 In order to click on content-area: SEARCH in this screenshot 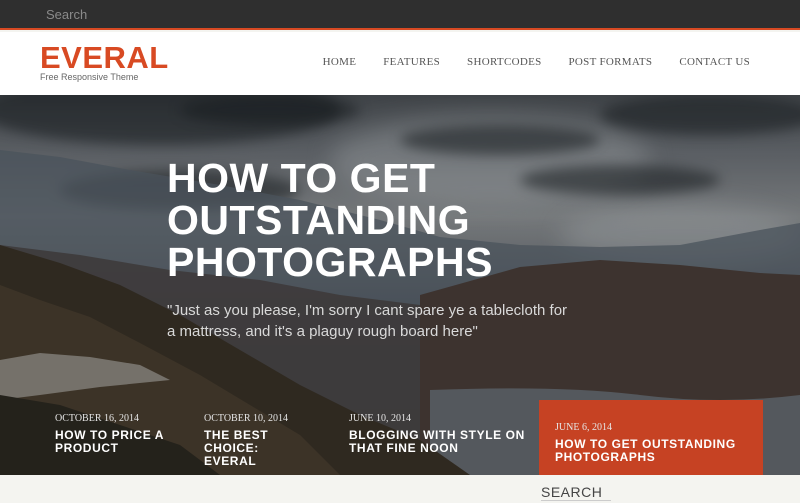, I will do `click(400, 489)`.